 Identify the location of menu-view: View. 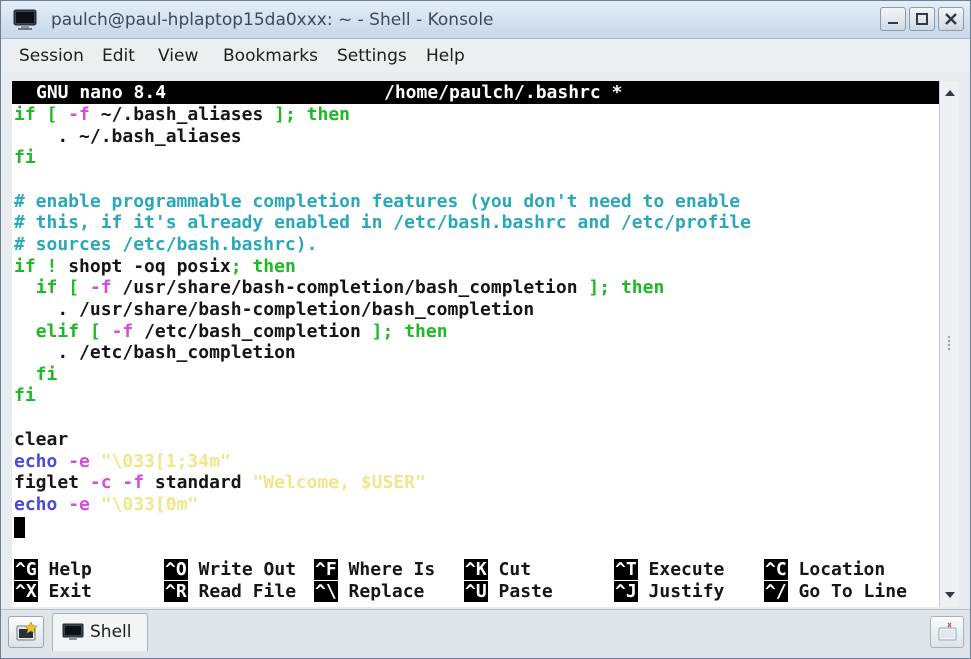
(178, 56).